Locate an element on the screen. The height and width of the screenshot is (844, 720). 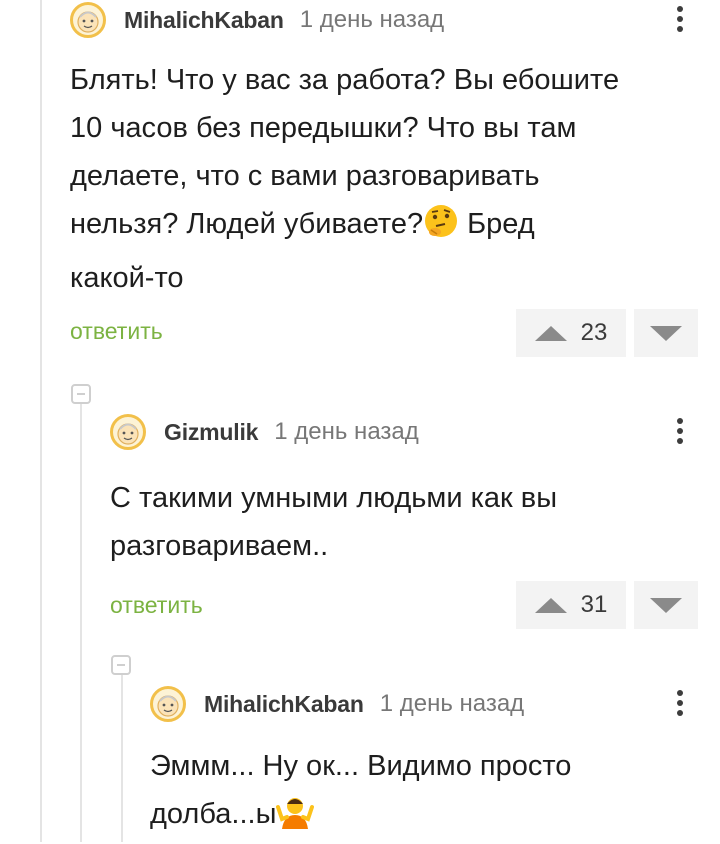
comment-line: разговариваем.. is located at coordinates (219, 546).